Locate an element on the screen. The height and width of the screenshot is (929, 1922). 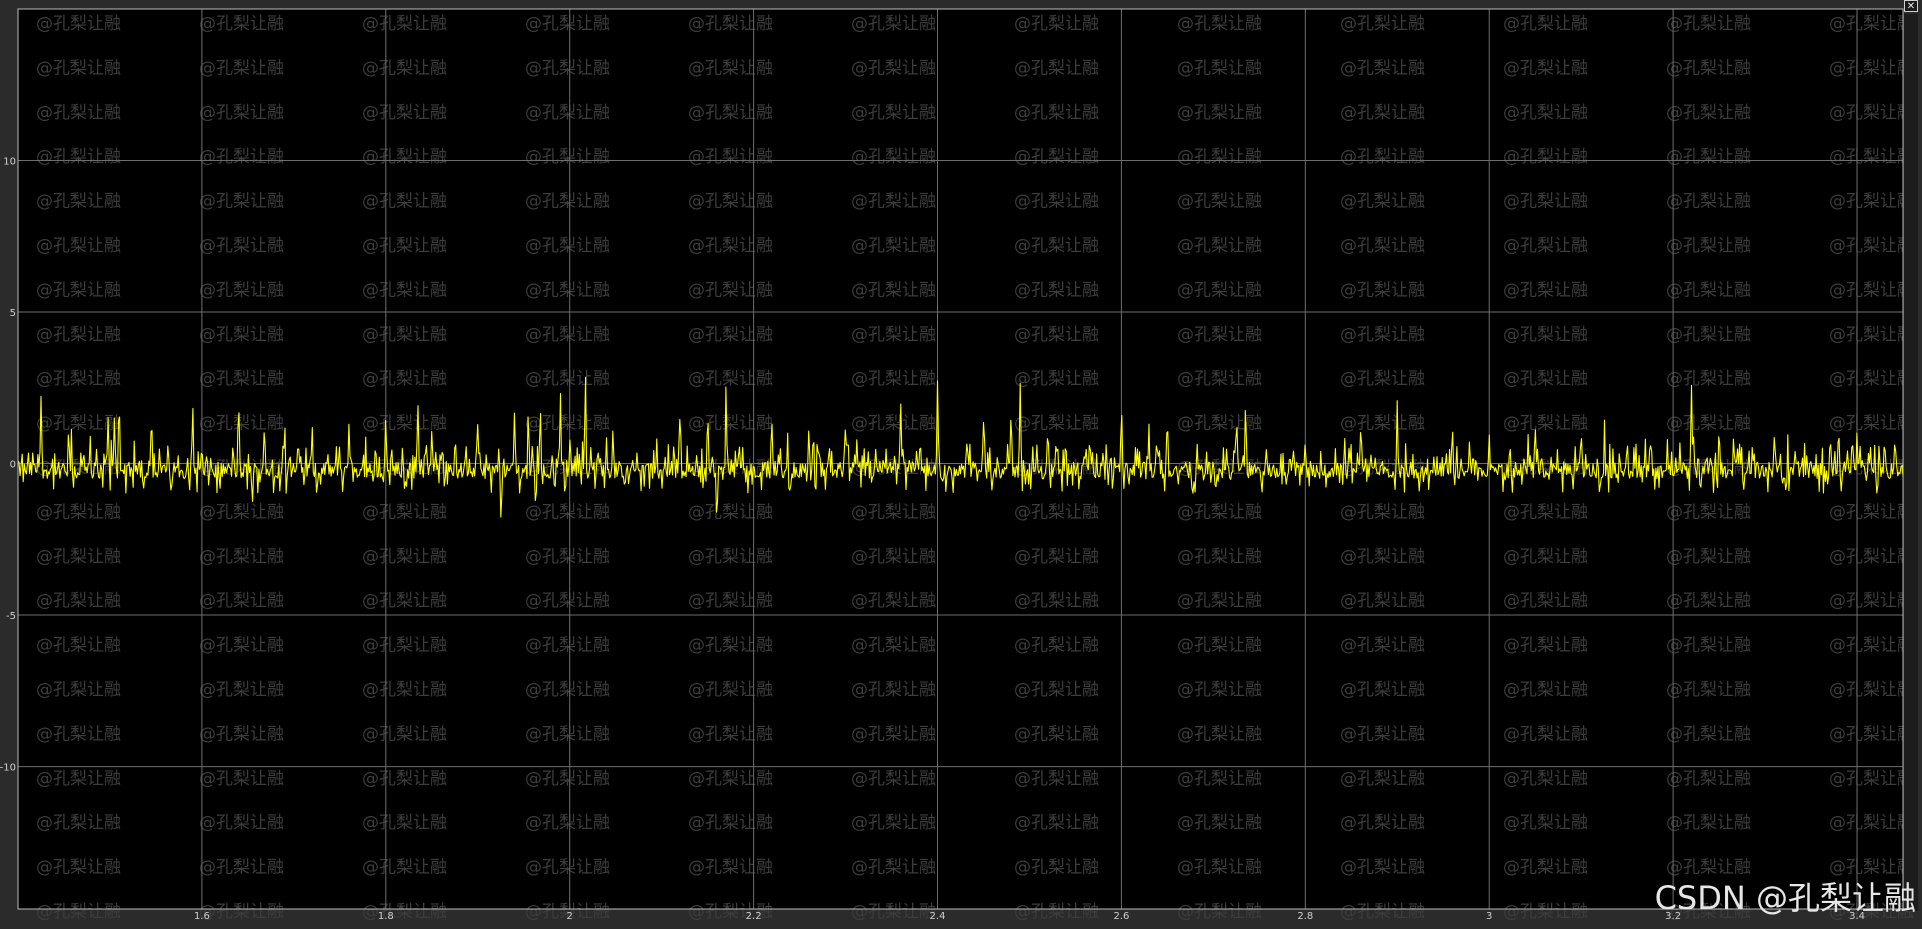
y-tick-label: 10 is located at coordinates (9, 162).